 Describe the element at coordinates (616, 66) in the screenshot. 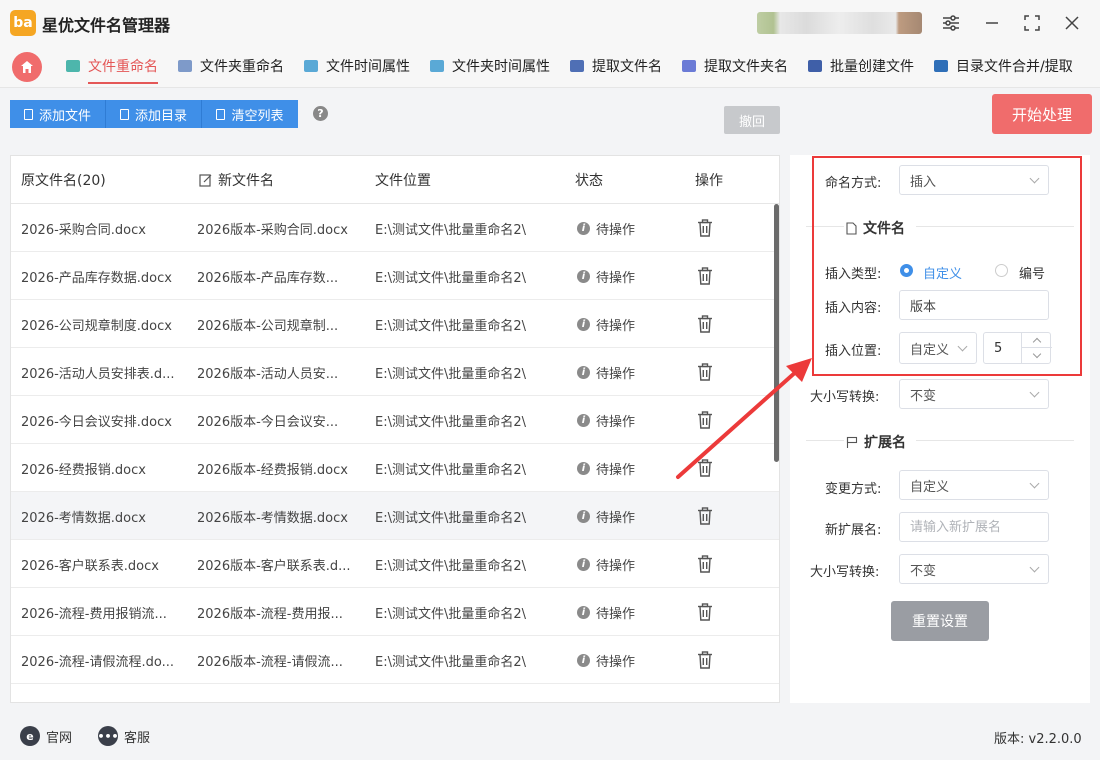

I see `tab-extract-filename: 提取文件名` at that location.